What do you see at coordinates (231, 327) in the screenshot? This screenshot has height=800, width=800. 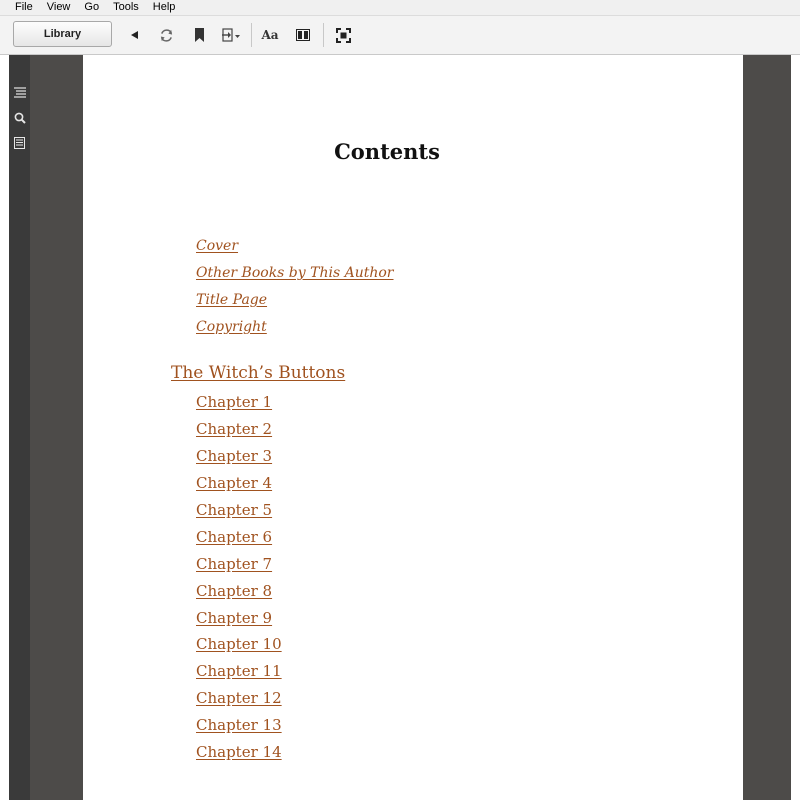 I see `toc-link-copyright: Copyright` at bounding box center [231, 327].